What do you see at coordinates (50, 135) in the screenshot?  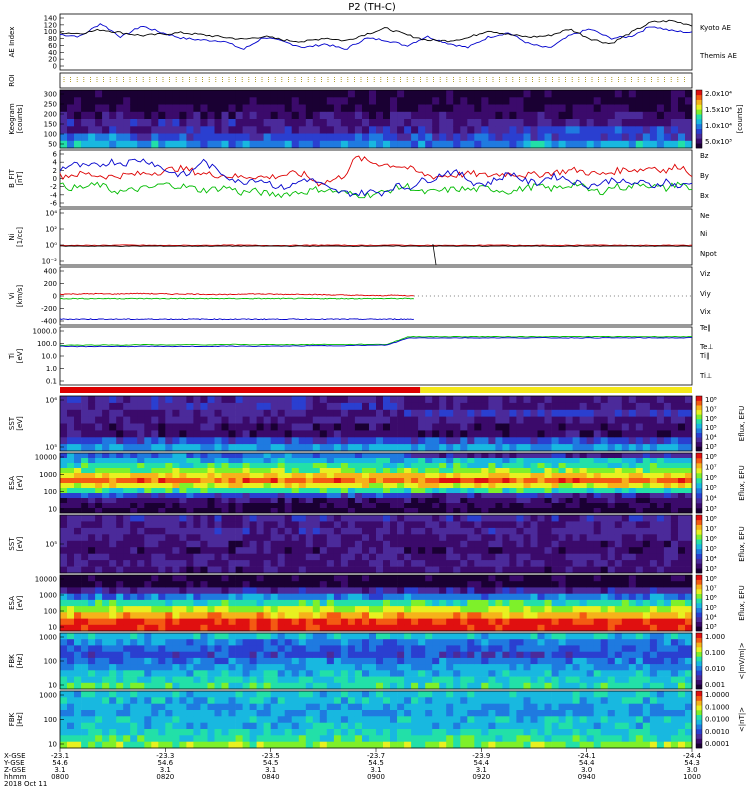 I see `keogram-ytick-4: 100` at bounding box center [50, 135].